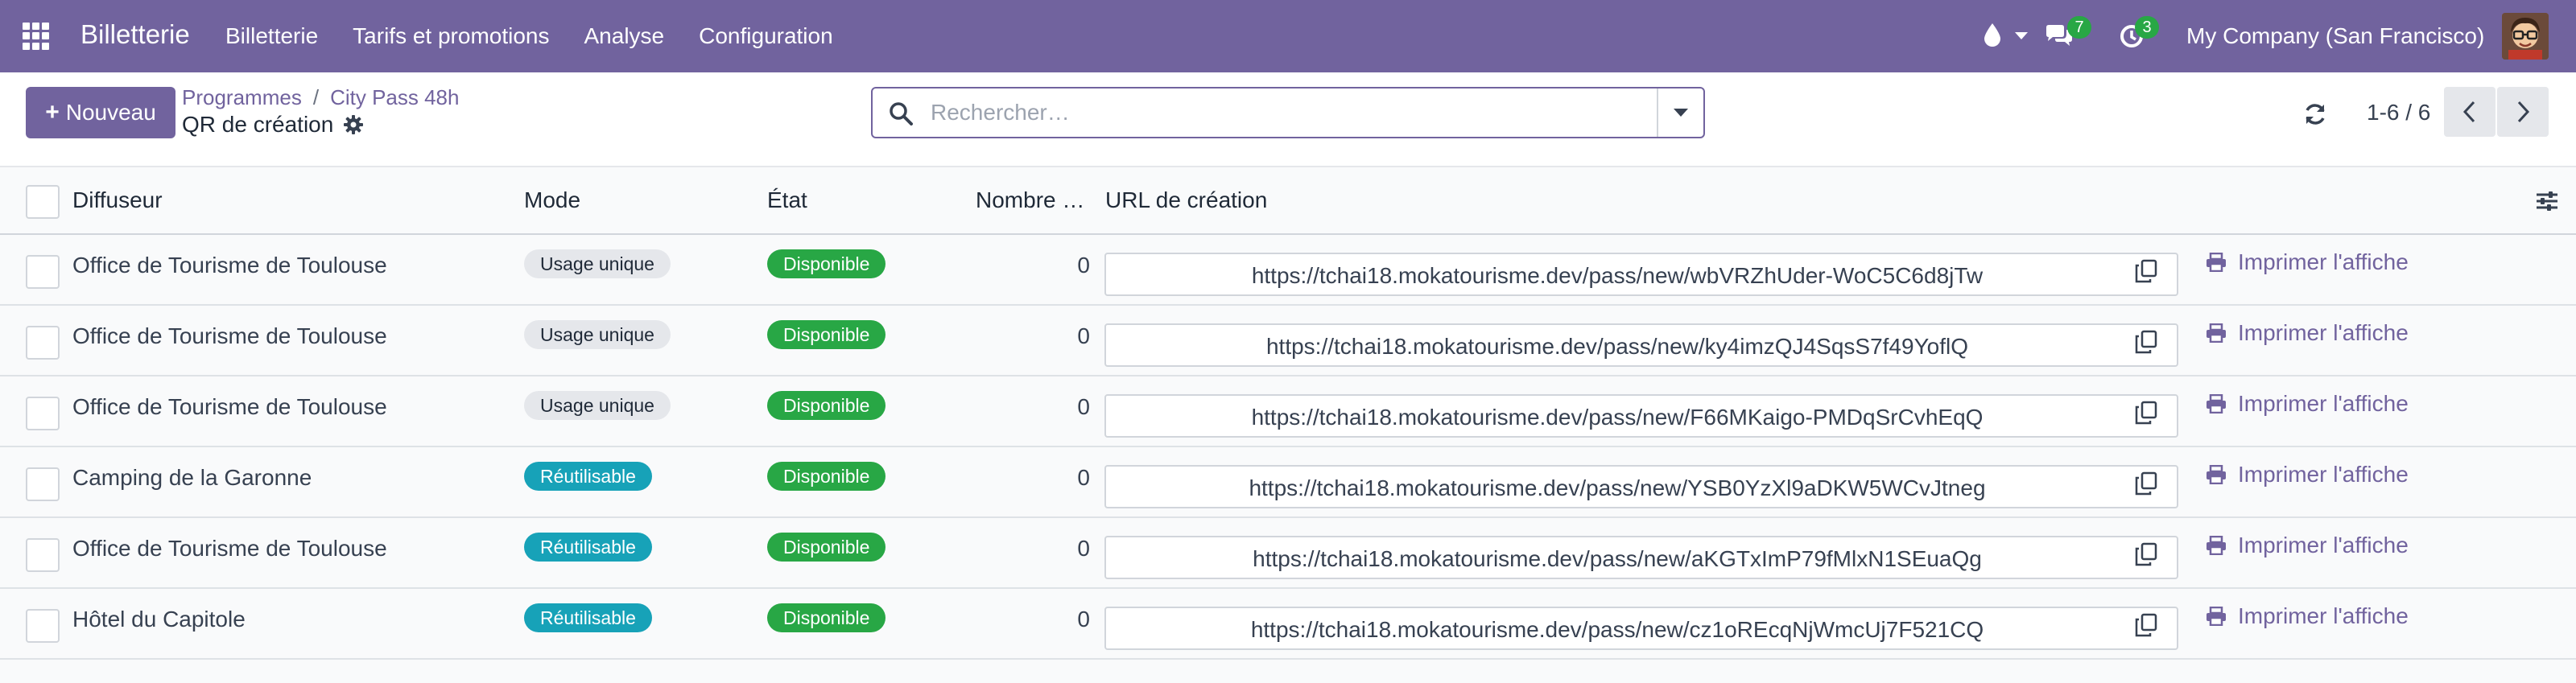 This screenshot has width=2576, height=683. I want to click on app-brand: Billetterie, so click(135, 34).